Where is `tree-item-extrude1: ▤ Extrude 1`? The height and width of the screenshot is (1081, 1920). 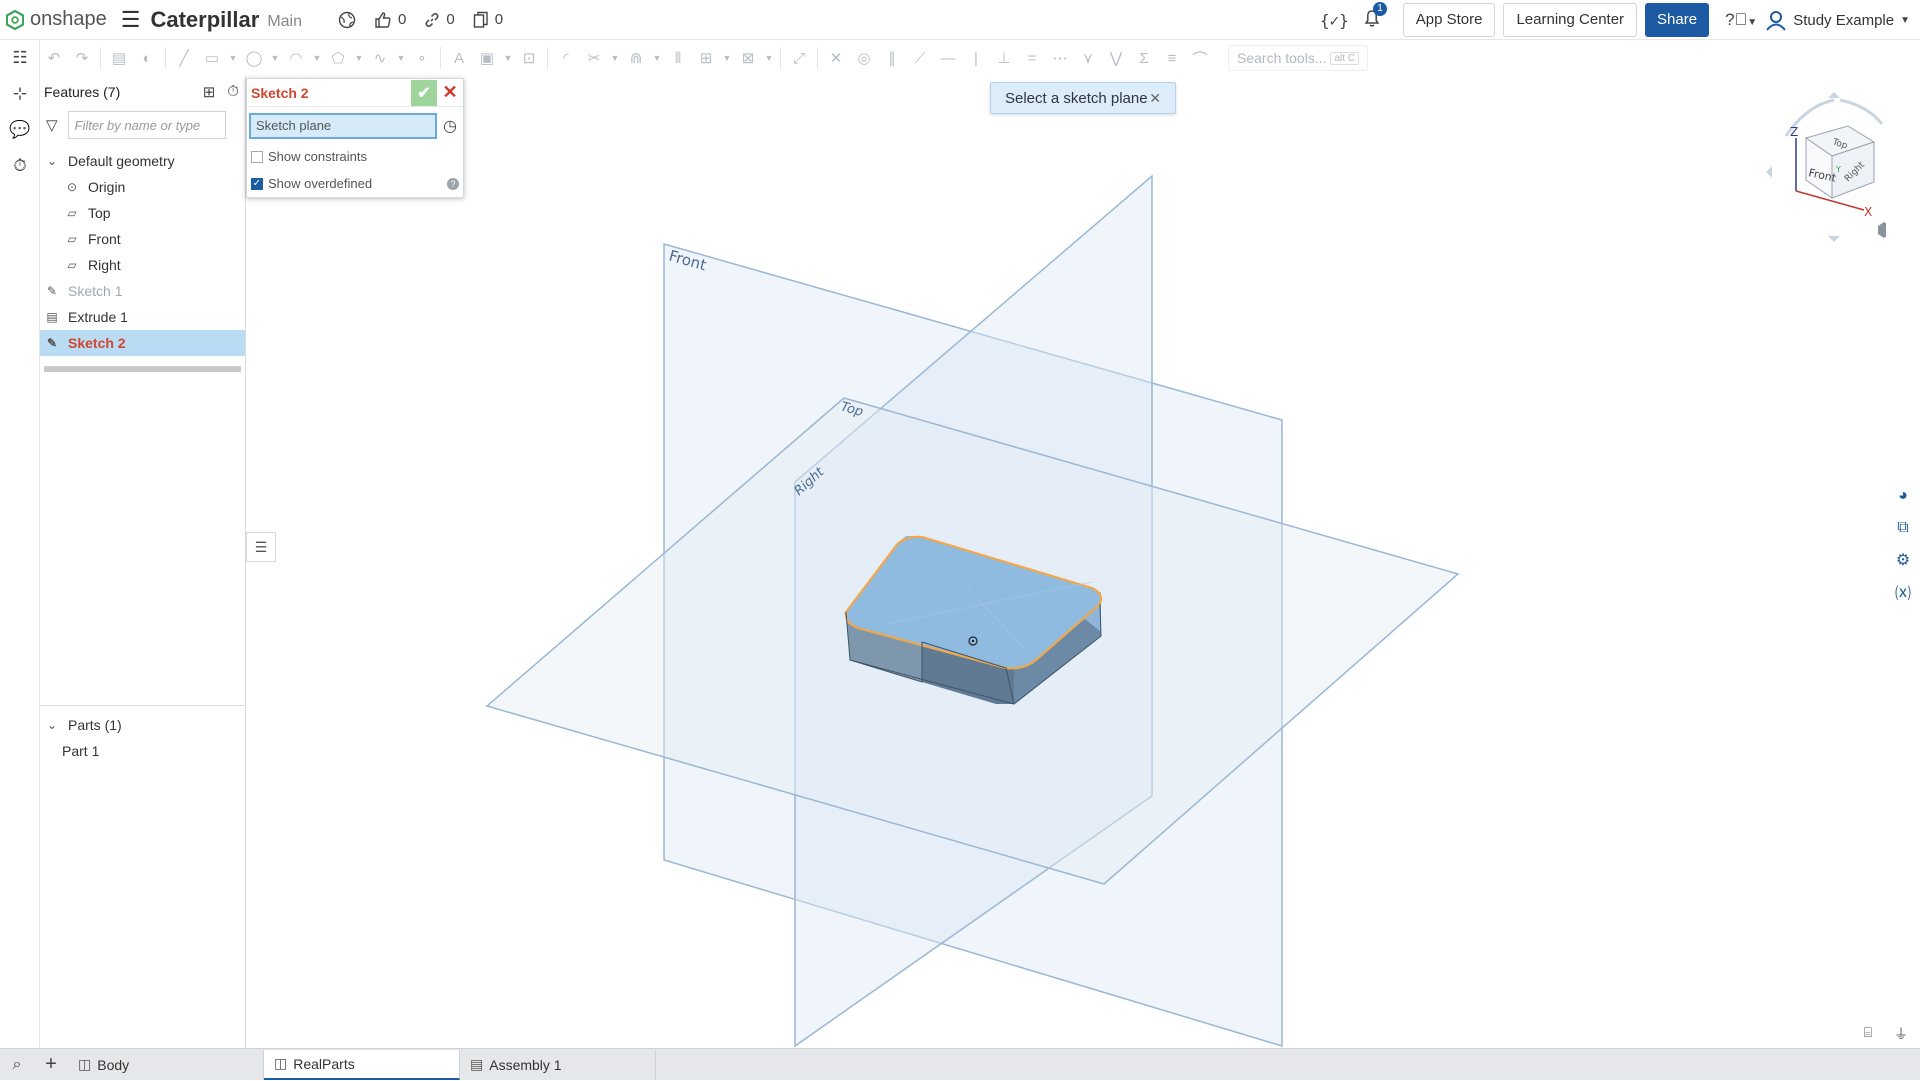 tree-item-extrude1: ▤ Extrude 1 is located at coordinates (142, 317).